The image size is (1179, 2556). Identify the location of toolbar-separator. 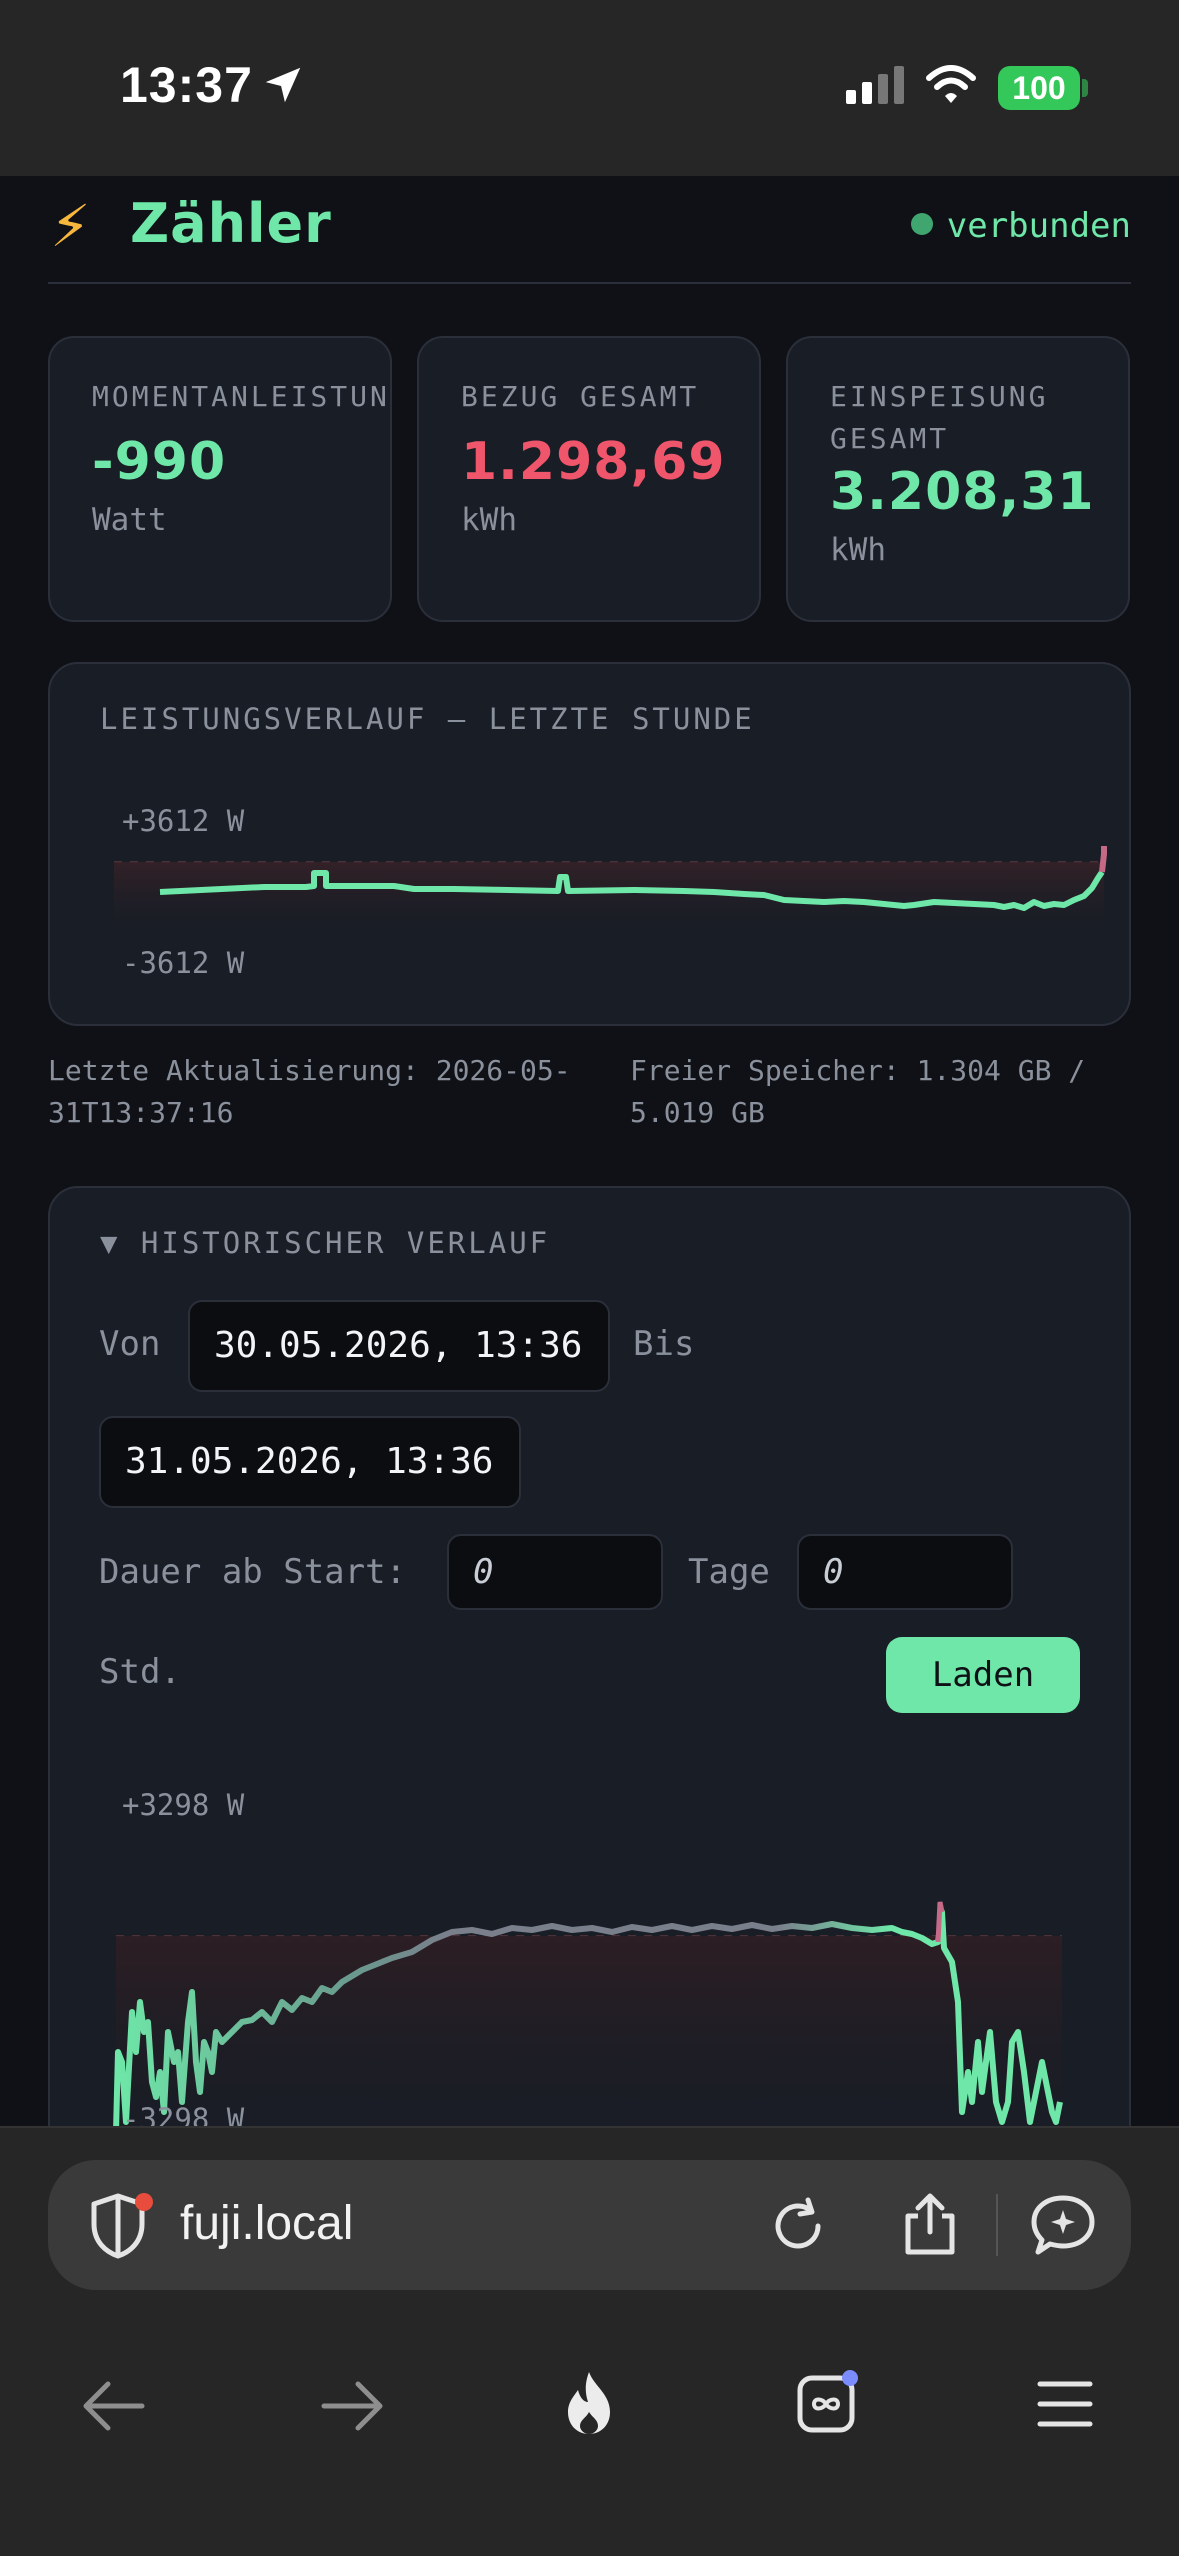
(997, 2225).